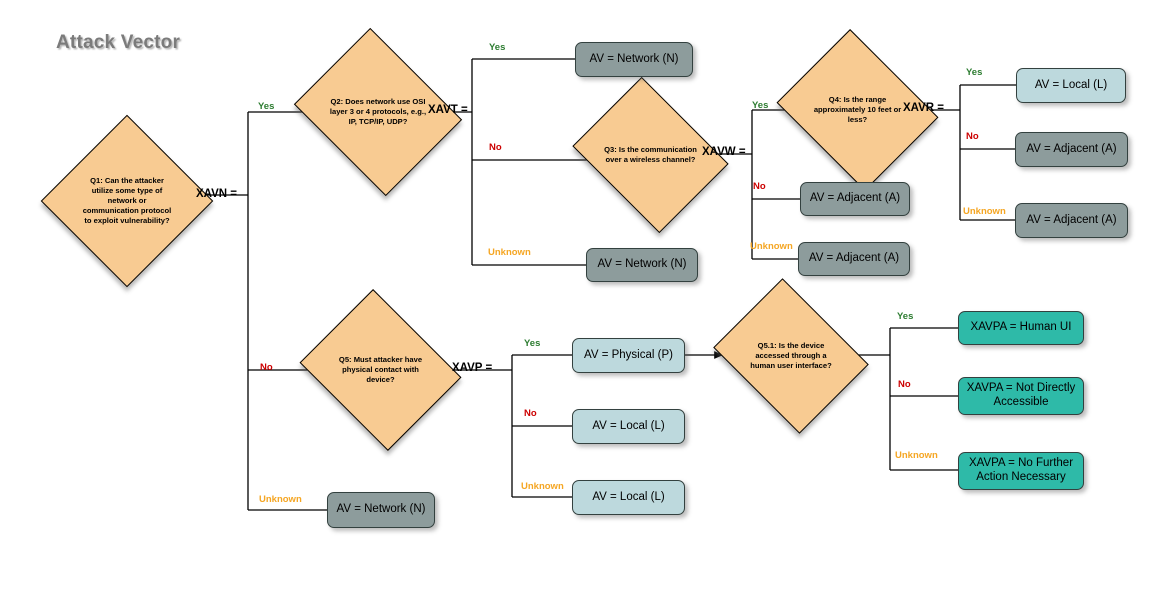 Image resolution: width=1172 pixels, height=612 pixels. What do you see at coordinates (381, 510) in the screenshot?
I see `result-box-q1-unknown: AV = Network (N)` at bounding box center [381, 510].